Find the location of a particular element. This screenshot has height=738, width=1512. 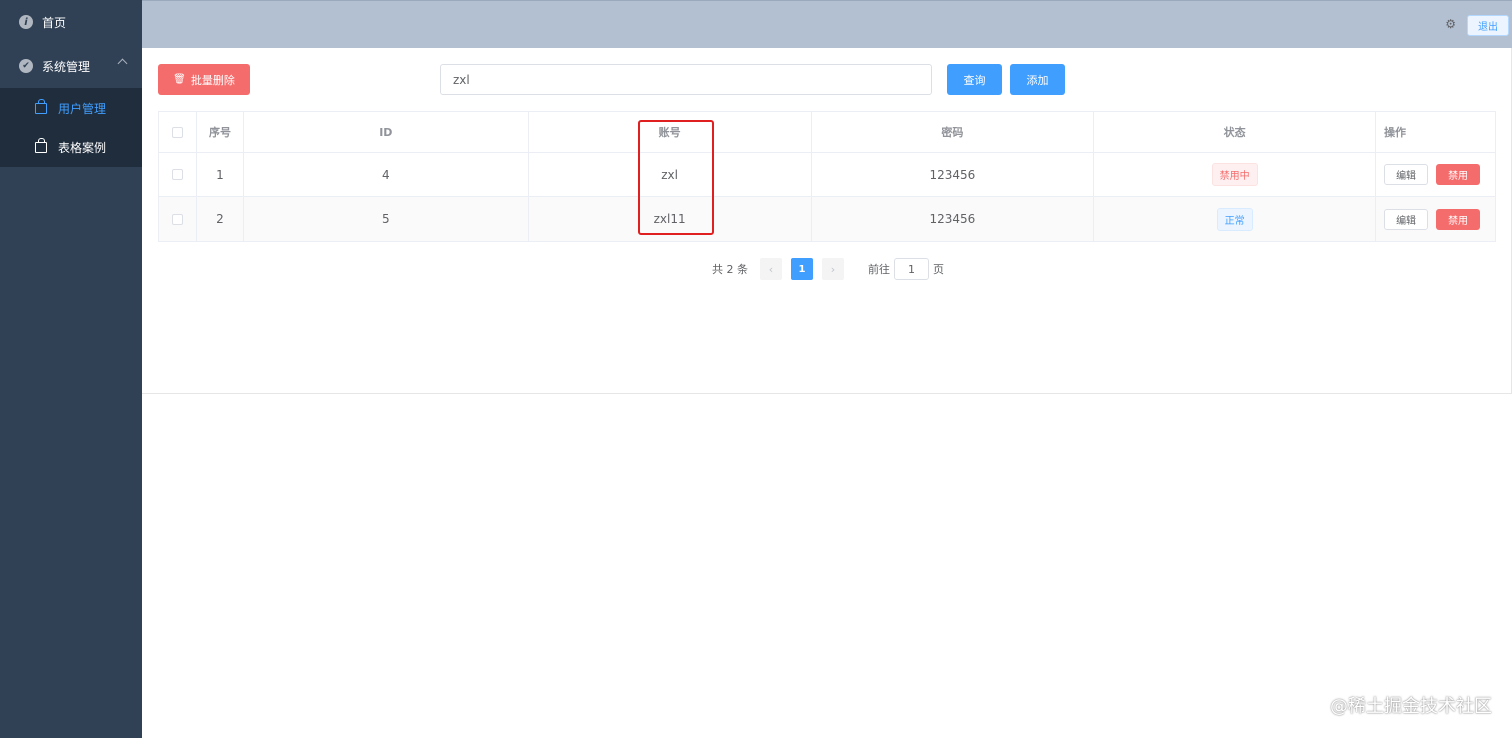

table-row: 1 4 zxl 123456 禁用中 编辑 禁用 is located at coordinates (827, 175).